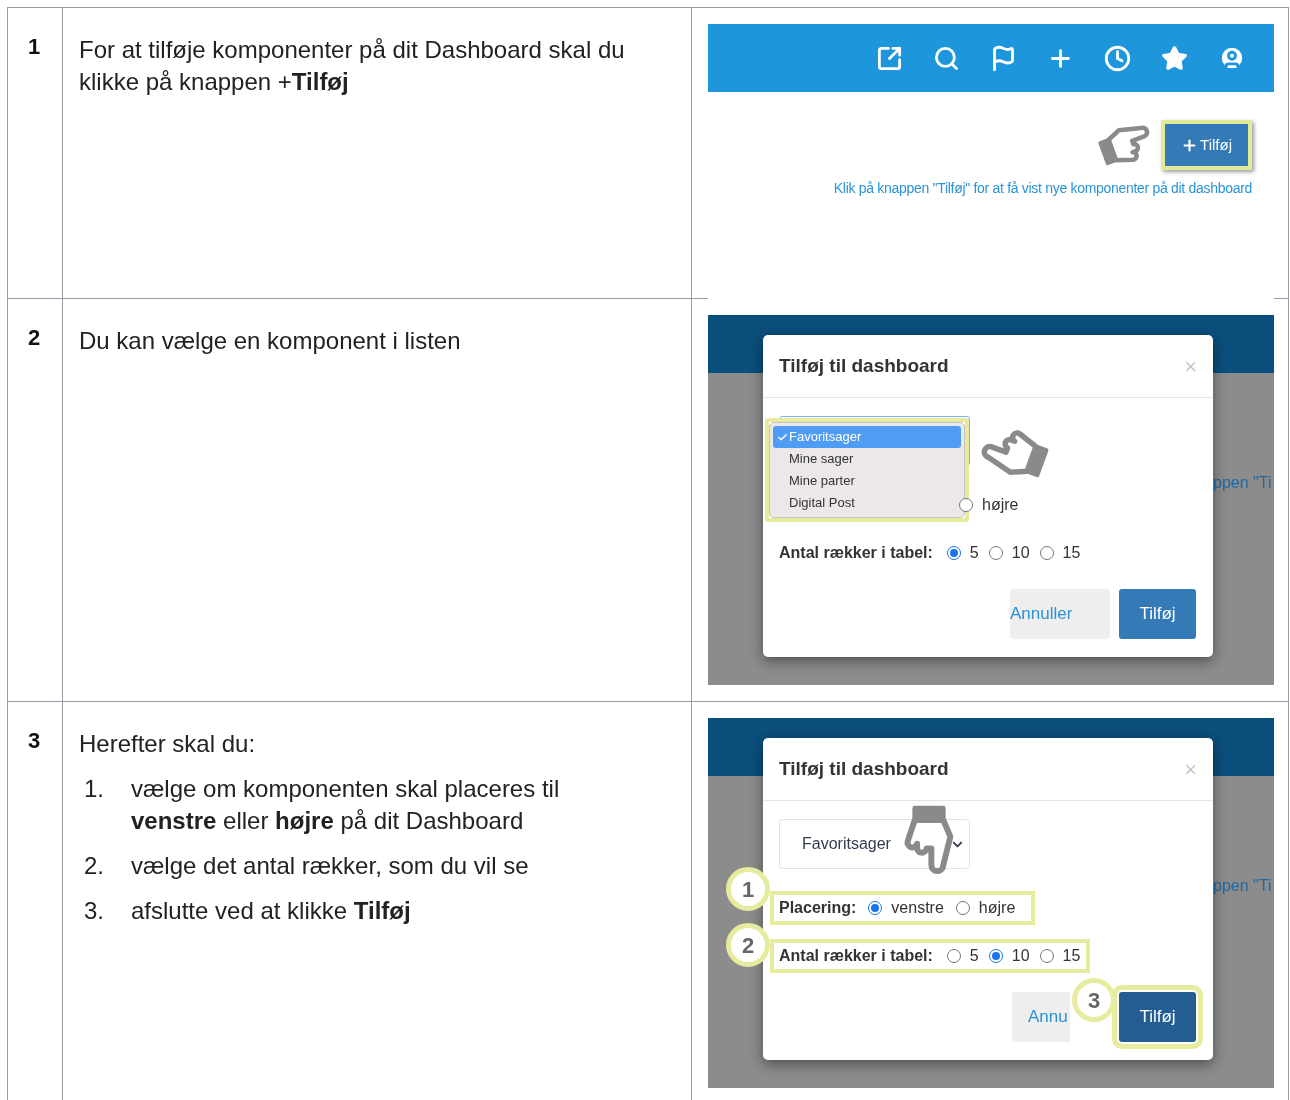  Describe the element at coordinates (946, 58) in the screenshot. I see `search-icon` at that location.